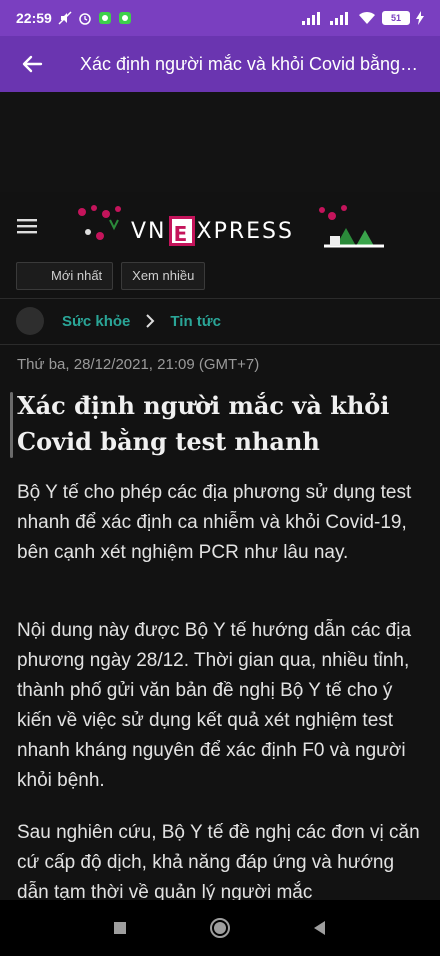 The width and height of the screenshot is (440, 956). Describe the element at coordinates (396, 18) in the screenshot. I see `battery-icon: 51` at that location.